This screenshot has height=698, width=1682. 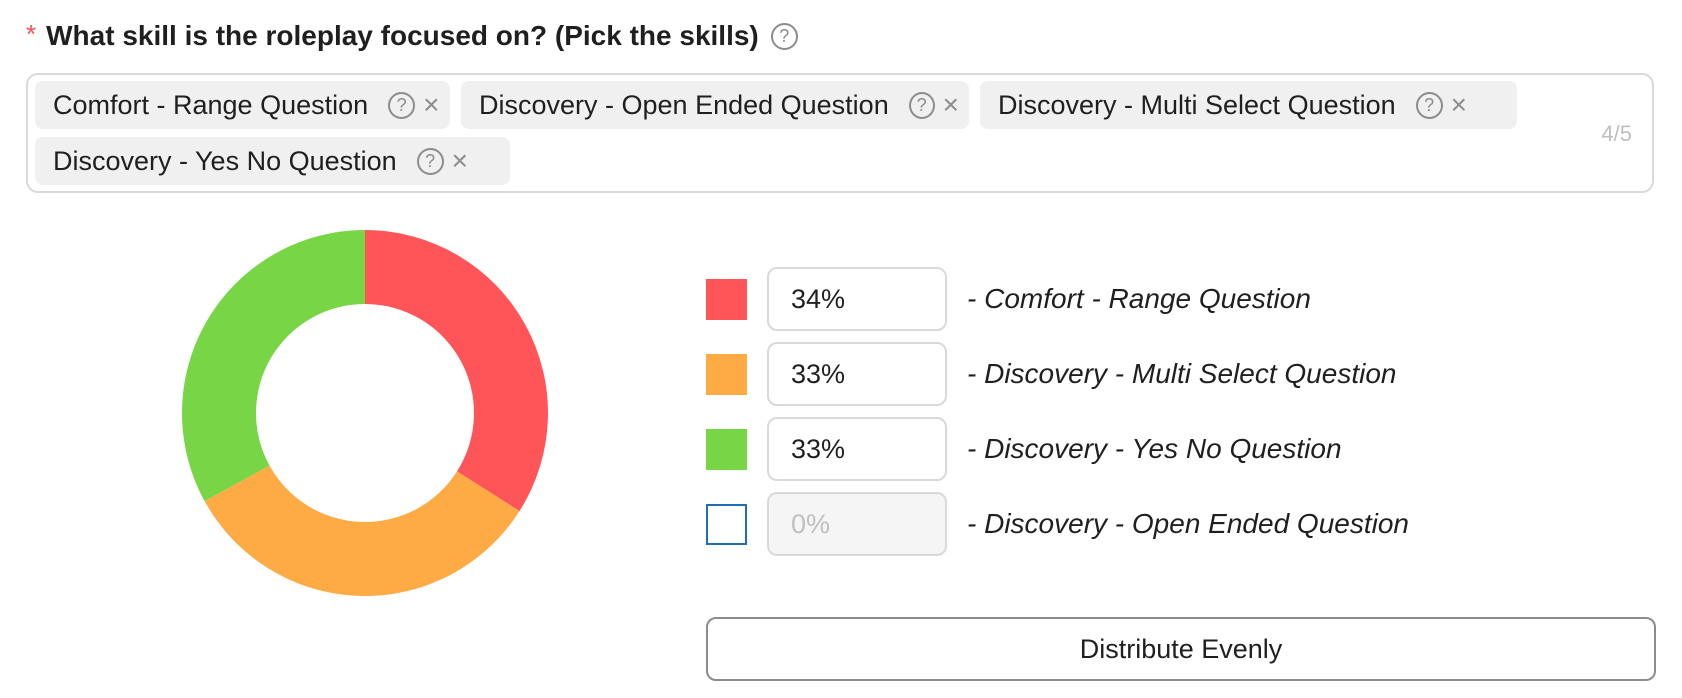 I want to click on row-label: - Discovery - Open Ended Question, so click(x=1188, y=523).